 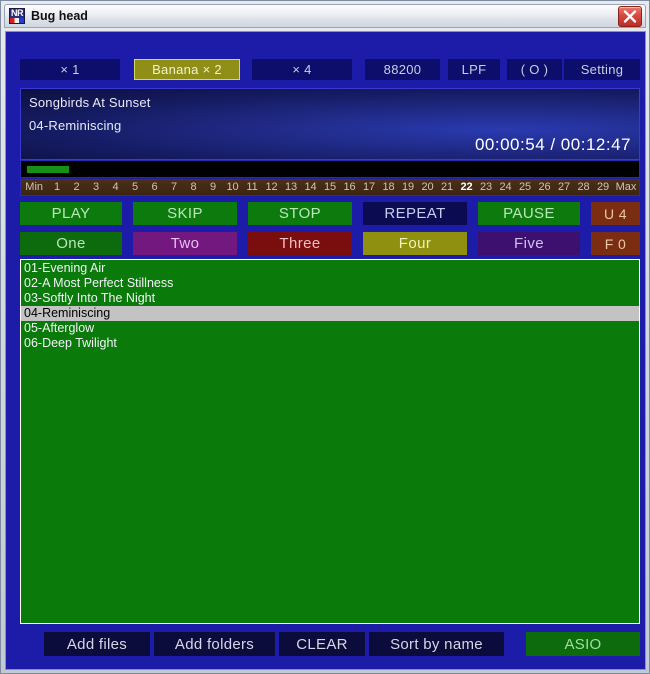 I want to click on album-title: Songbirds At Sunset, so click(x=90, y=102).